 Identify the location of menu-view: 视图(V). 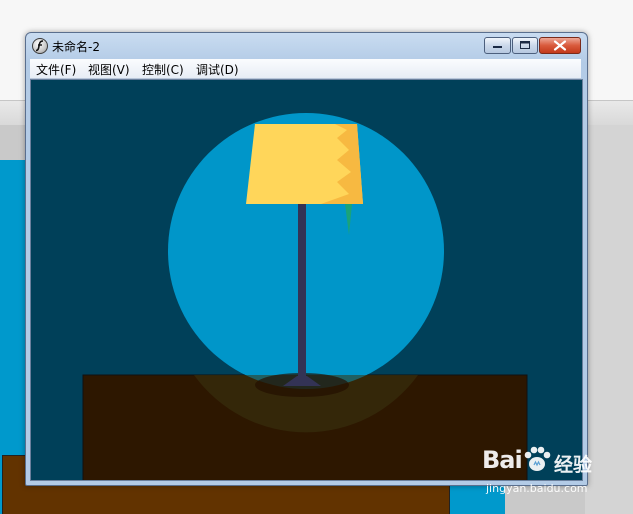
(109, 69).